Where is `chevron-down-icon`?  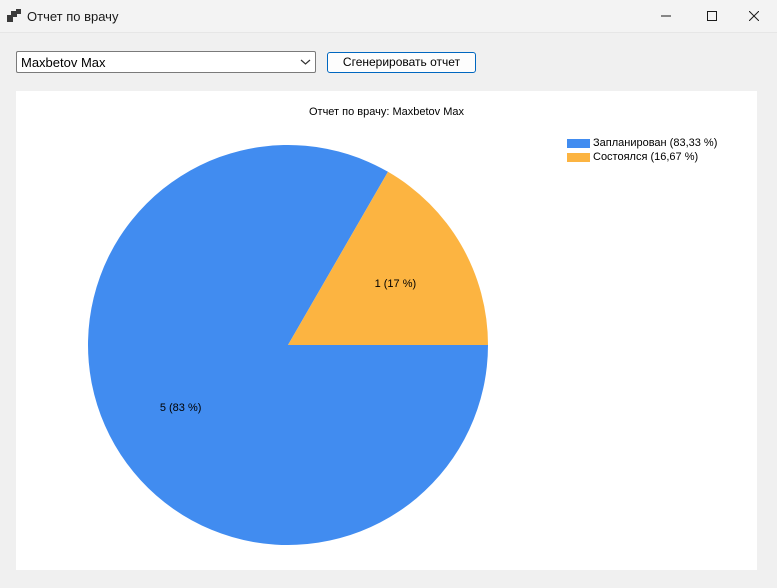 chevron-down-icon is located at coordinates (305, 62).